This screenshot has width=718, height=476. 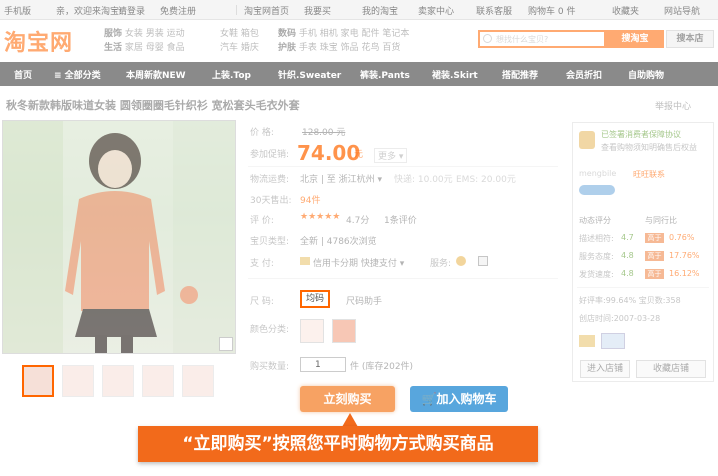 I want to click on dsr-row-pct: 16.12%, so click(x=684, y=273).